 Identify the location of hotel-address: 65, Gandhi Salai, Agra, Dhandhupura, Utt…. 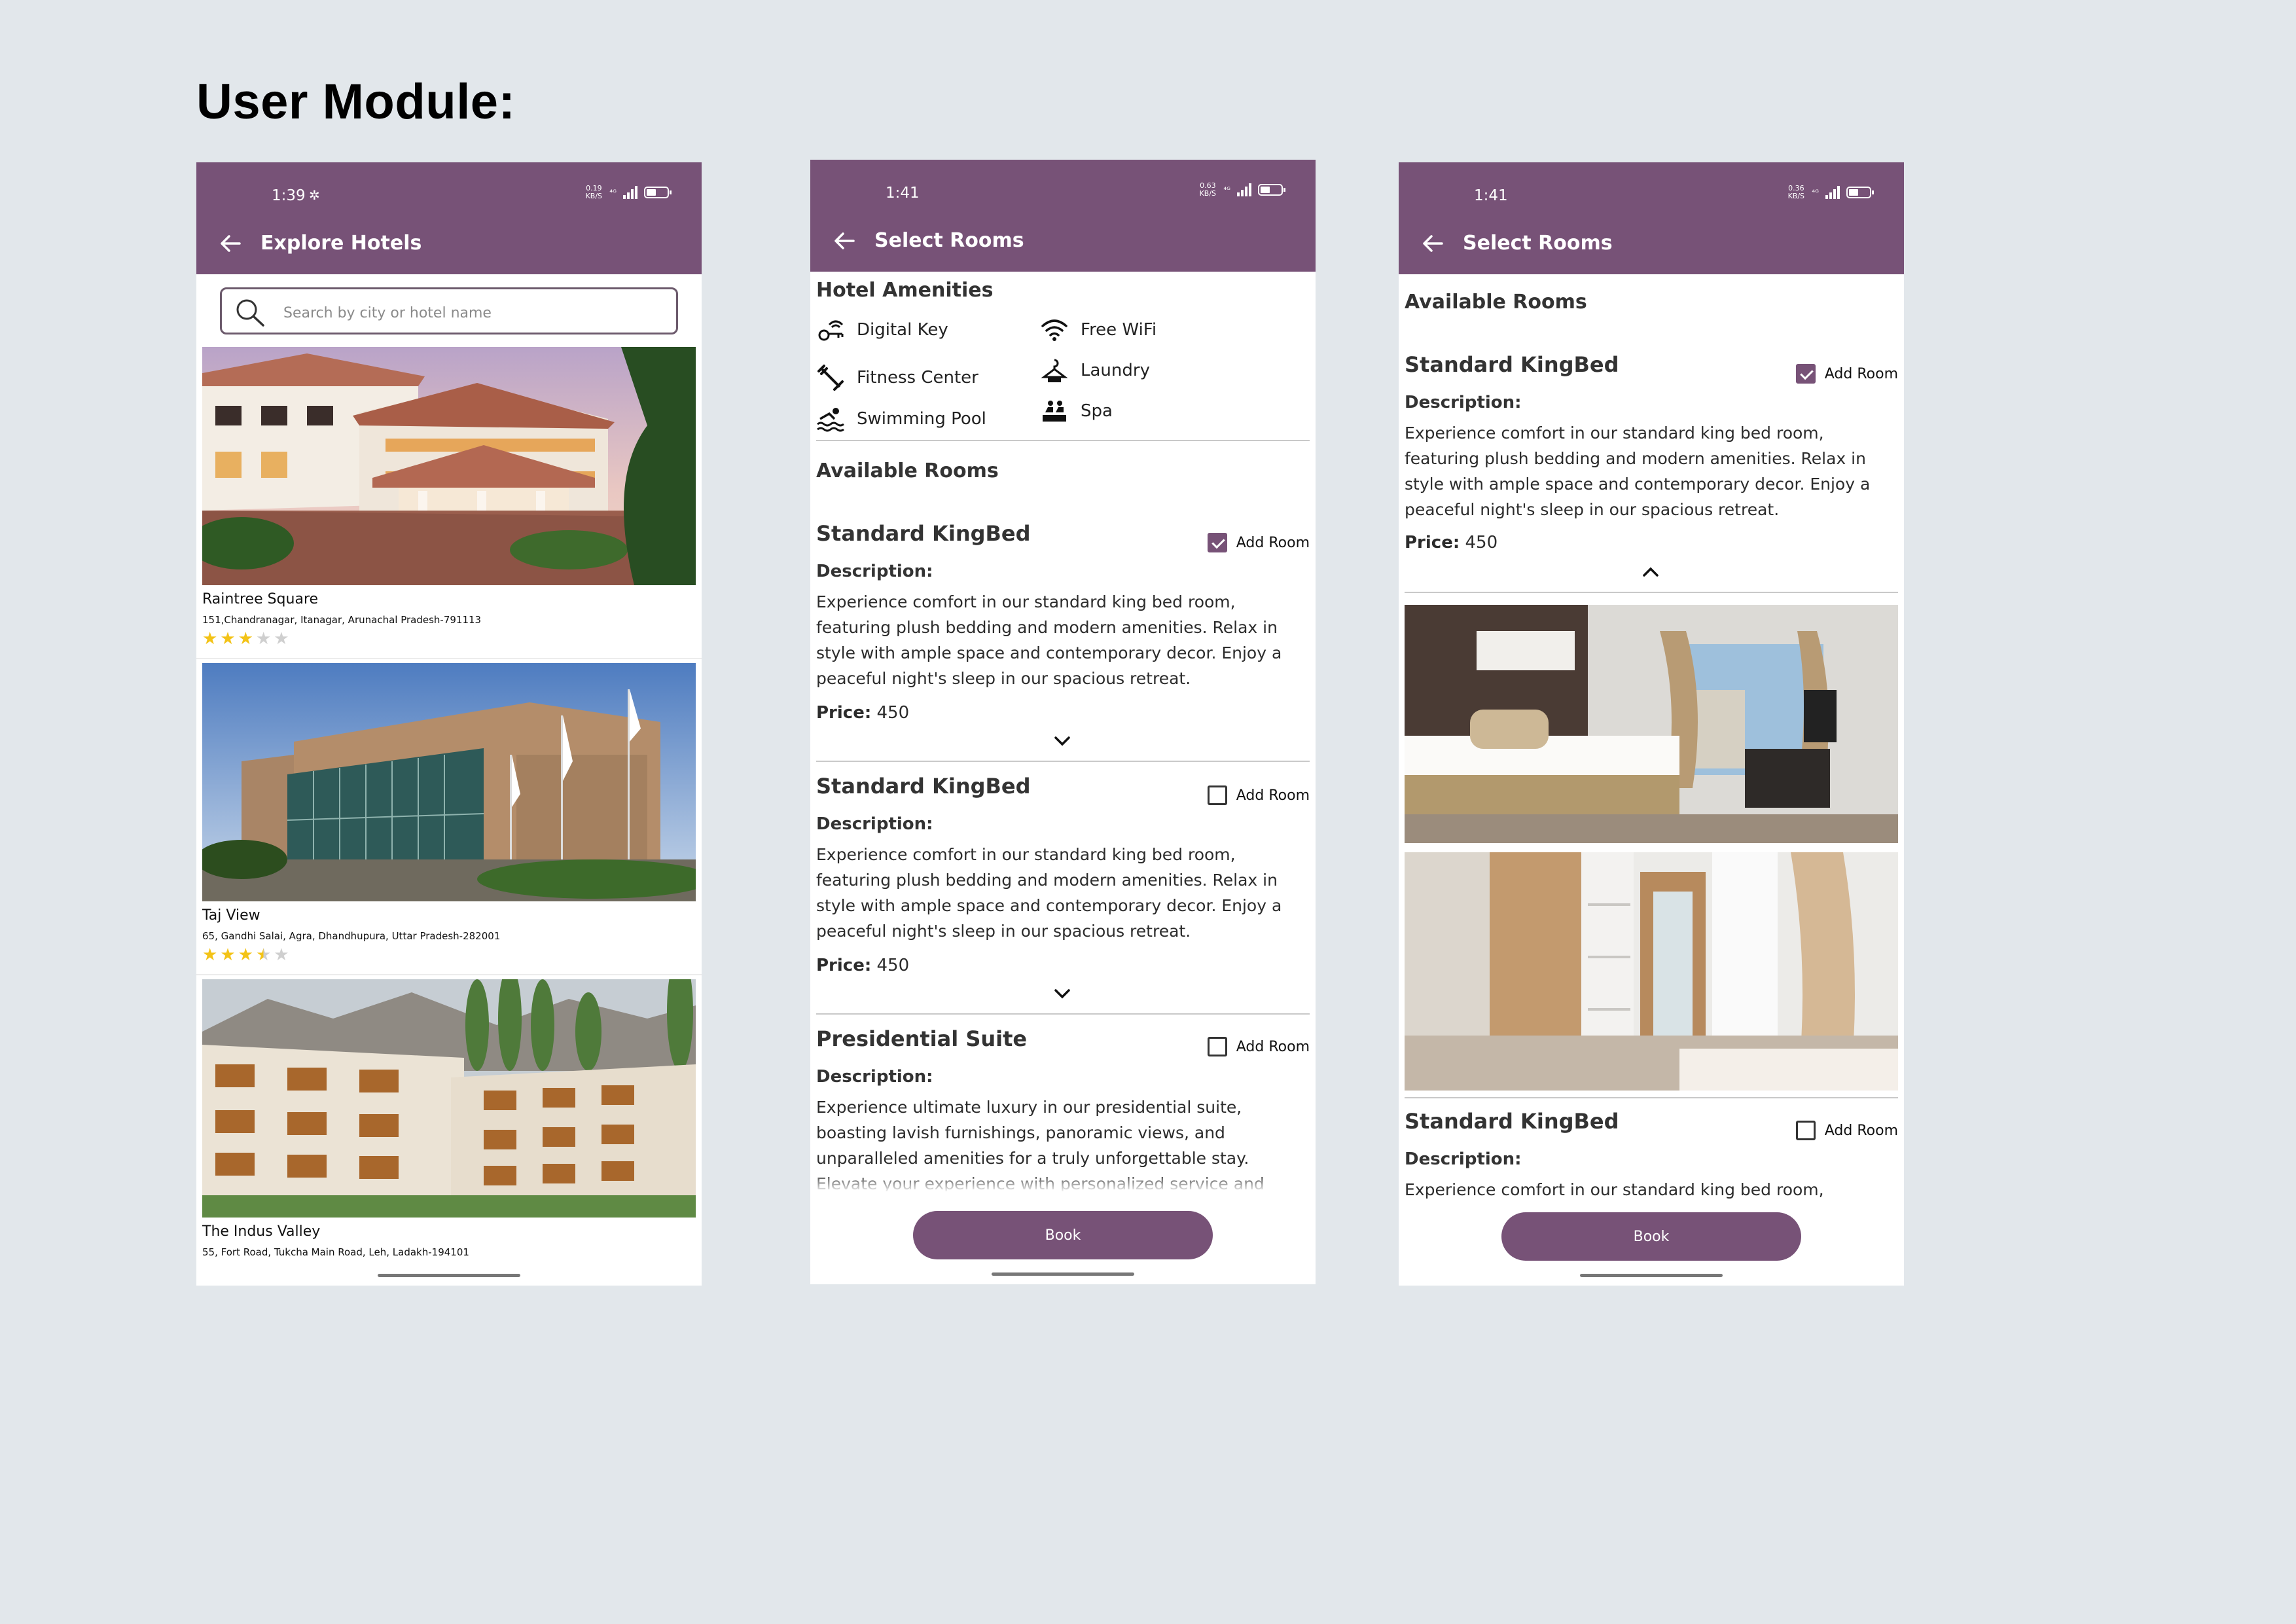
(351, 936).